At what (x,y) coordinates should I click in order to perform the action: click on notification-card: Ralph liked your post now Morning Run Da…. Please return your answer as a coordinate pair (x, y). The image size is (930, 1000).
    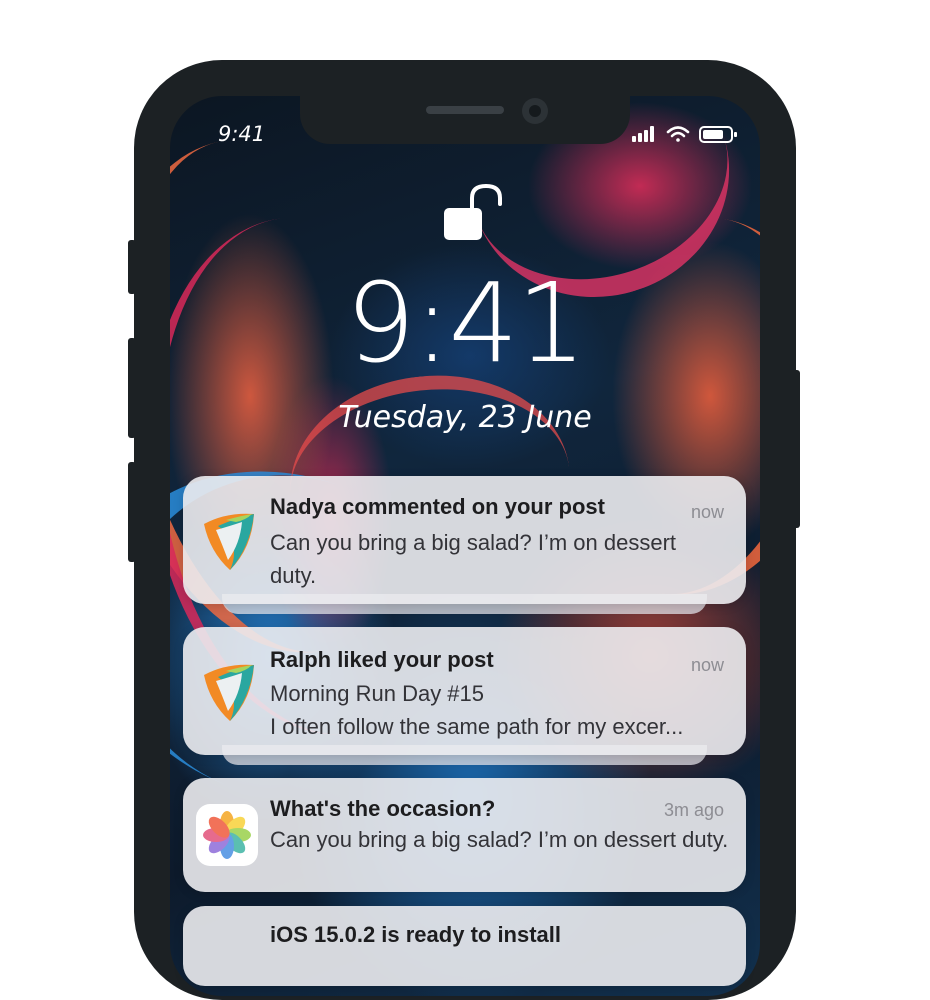
    Looking at the image, I should click on (464, 691).